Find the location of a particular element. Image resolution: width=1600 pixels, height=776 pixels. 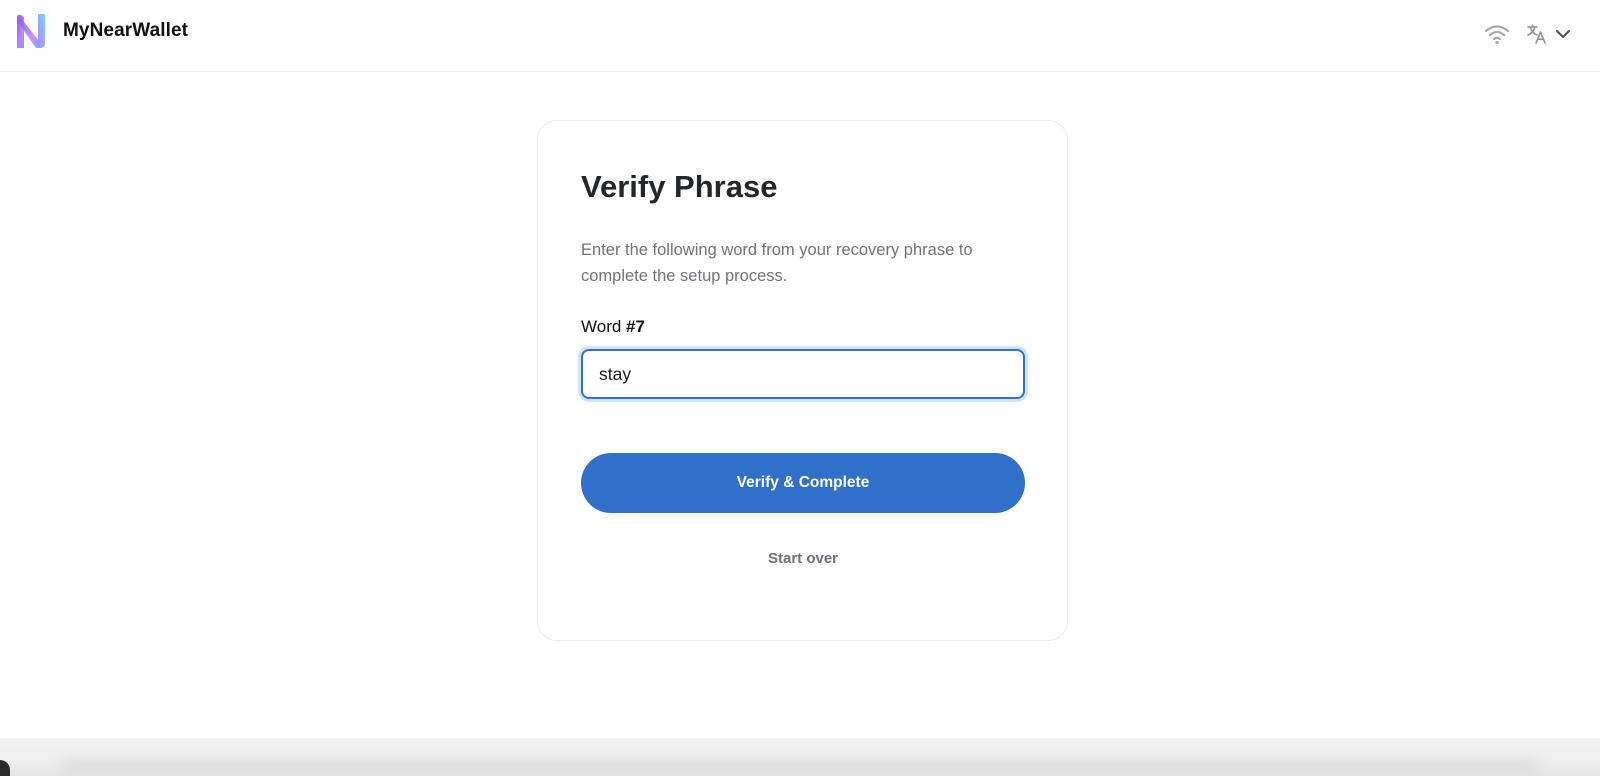

language-selector is located at coordinates (1537, 34).